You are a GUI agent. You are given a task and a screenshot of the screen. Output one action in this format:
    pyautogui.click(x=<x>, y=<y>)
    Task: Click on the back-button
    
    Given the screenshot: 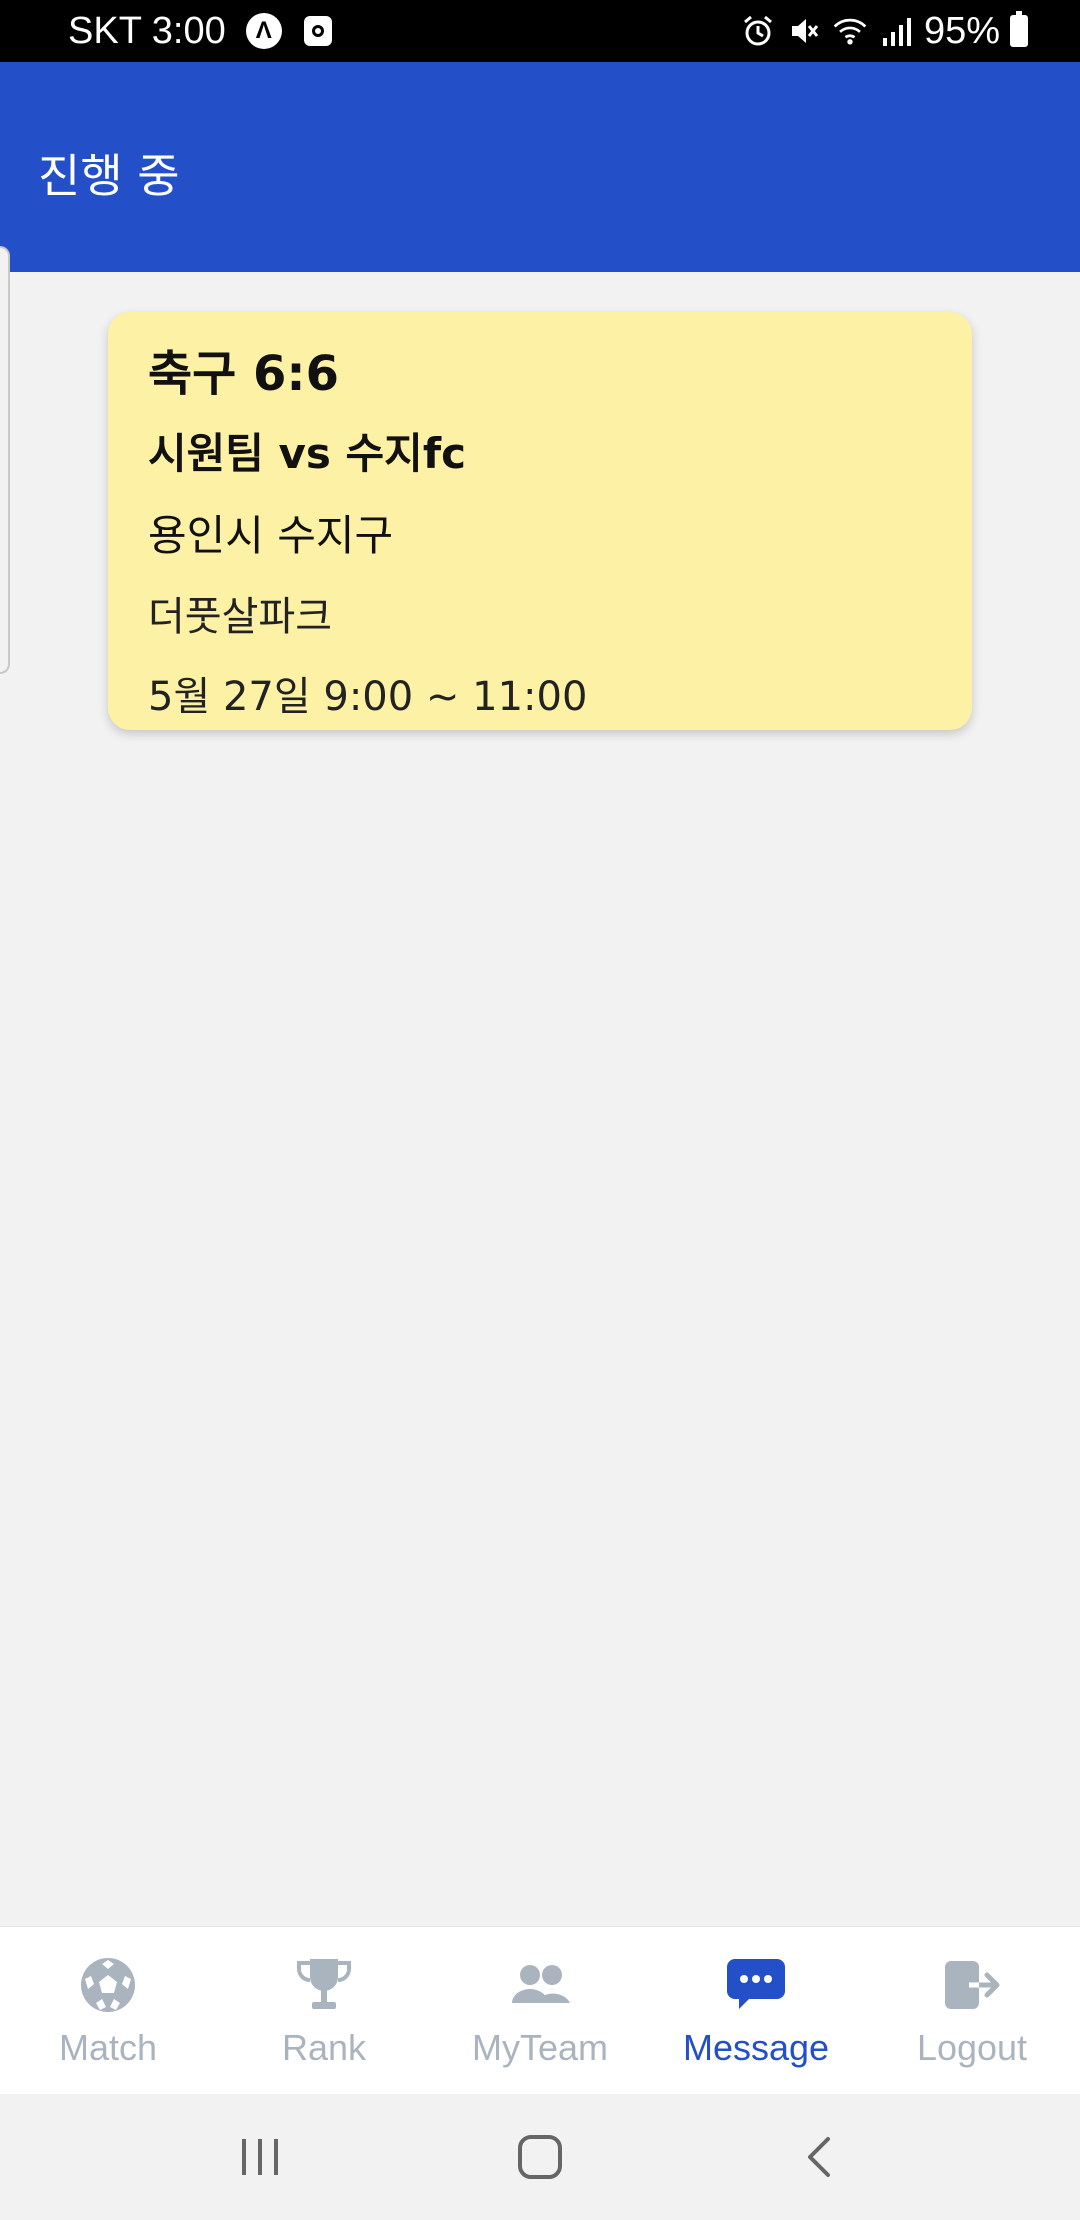 What is the action you would take?
    pyautogui.click(x=820, y=2157)
    